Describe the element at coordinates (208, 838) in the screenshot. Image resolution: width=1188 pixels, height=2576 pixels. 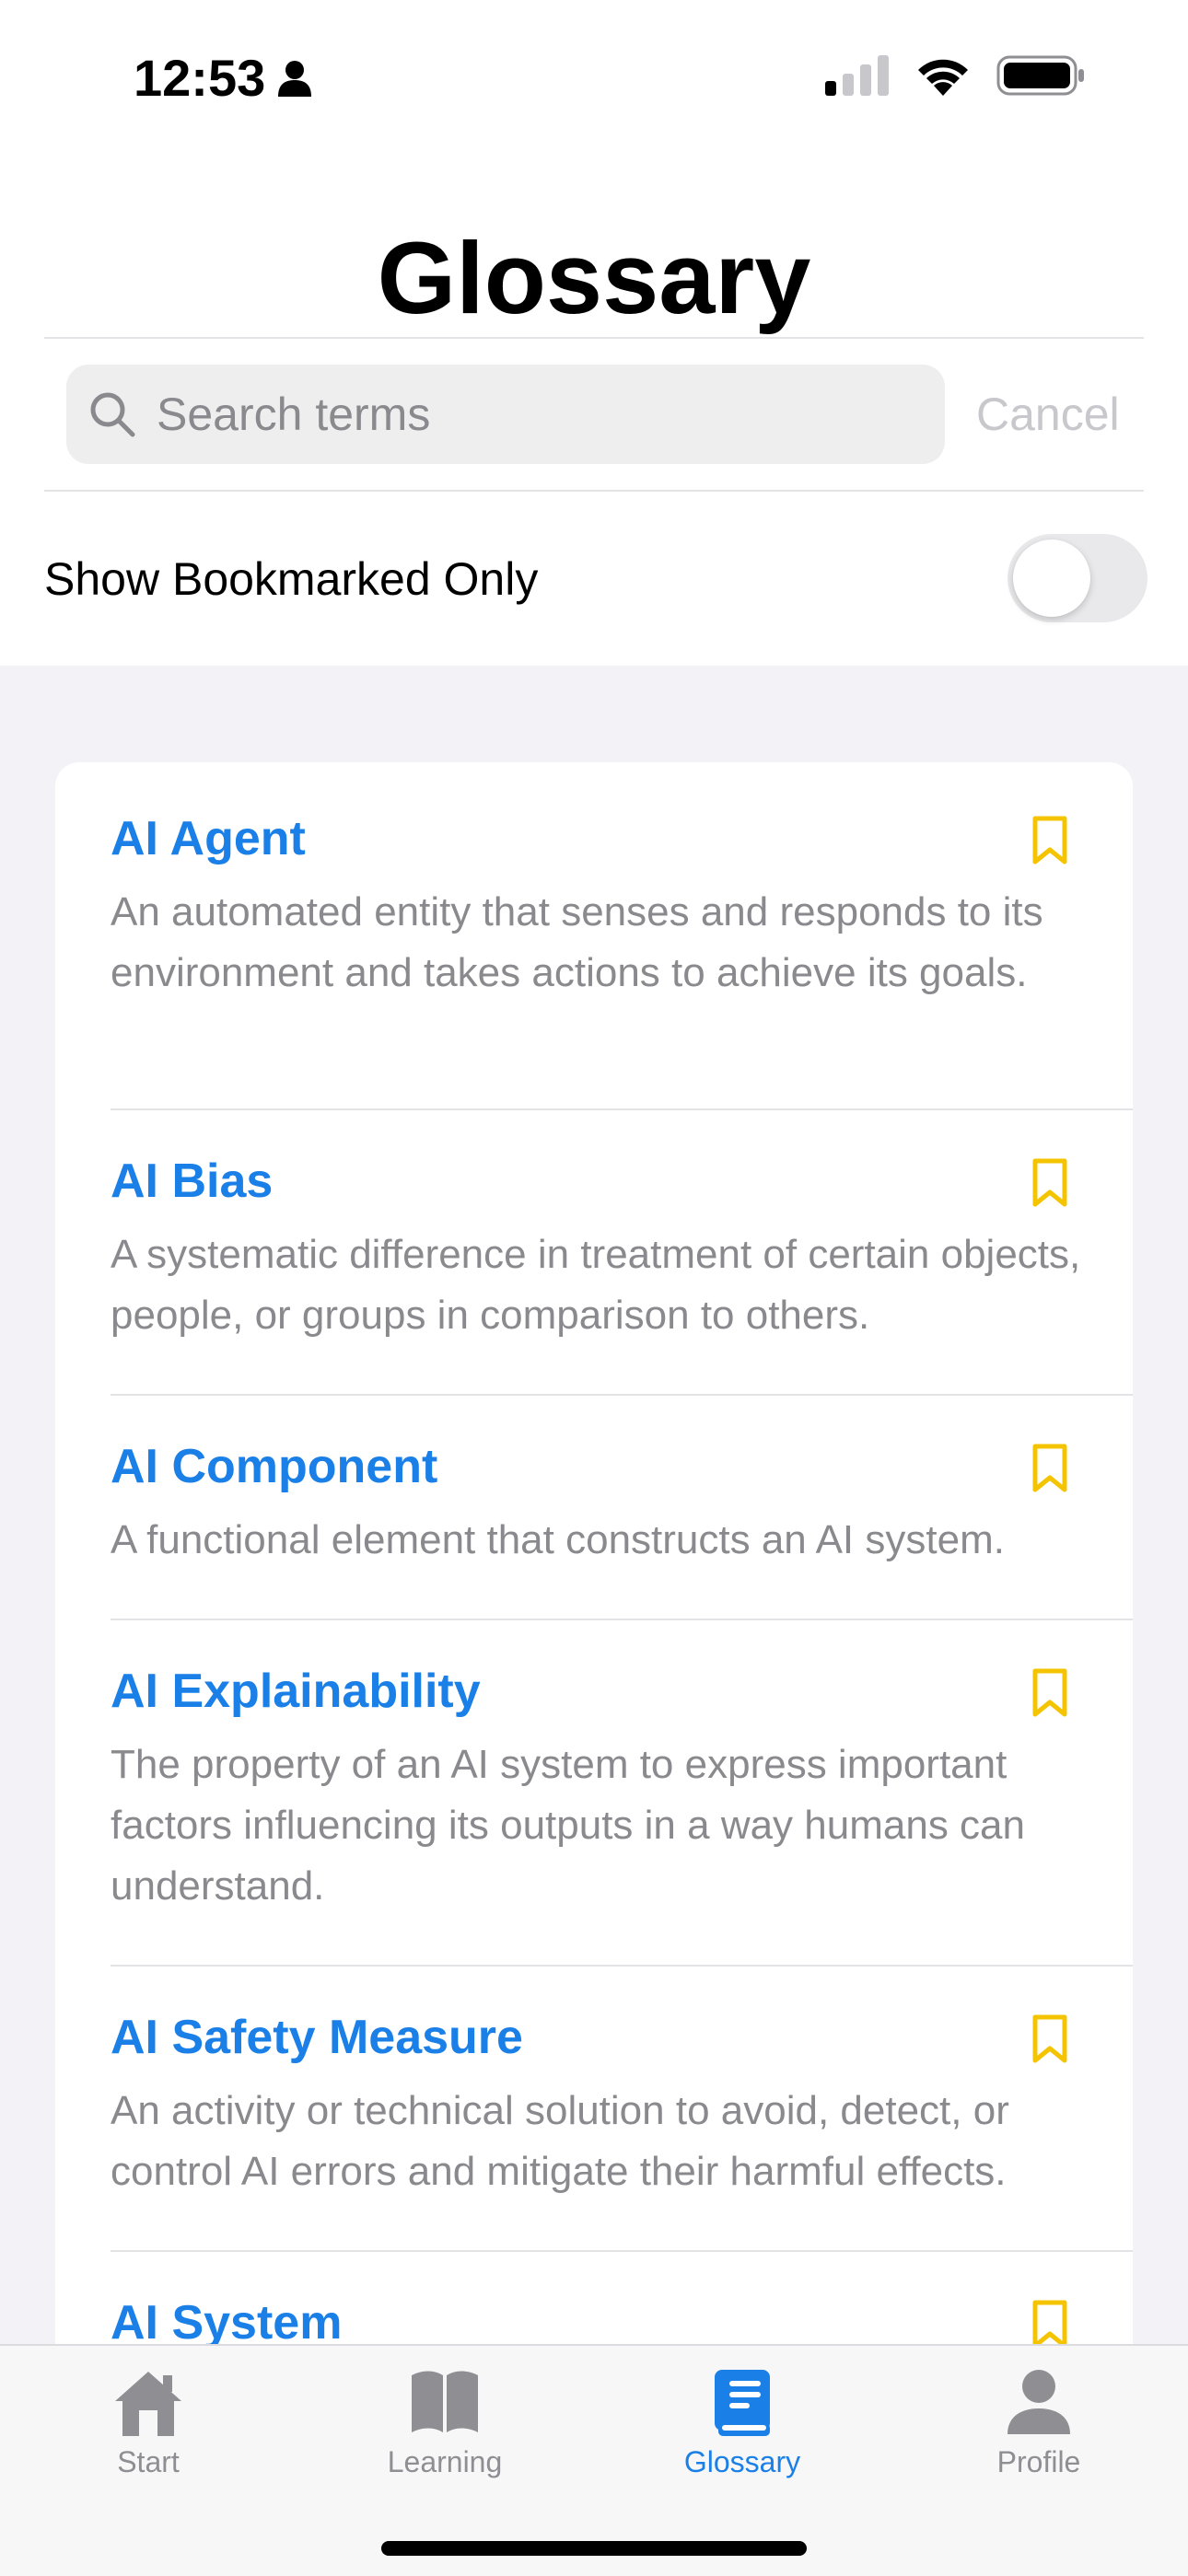
I see `term-title: AI Agent` at that location.